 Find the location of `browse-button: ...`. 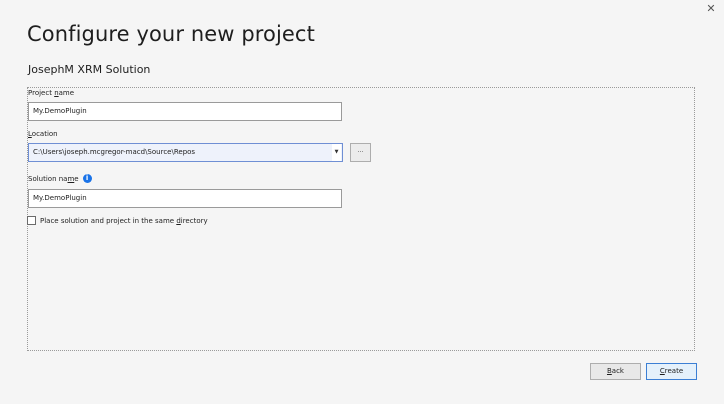

browse-button: ... is located at coordinates (360, 152).